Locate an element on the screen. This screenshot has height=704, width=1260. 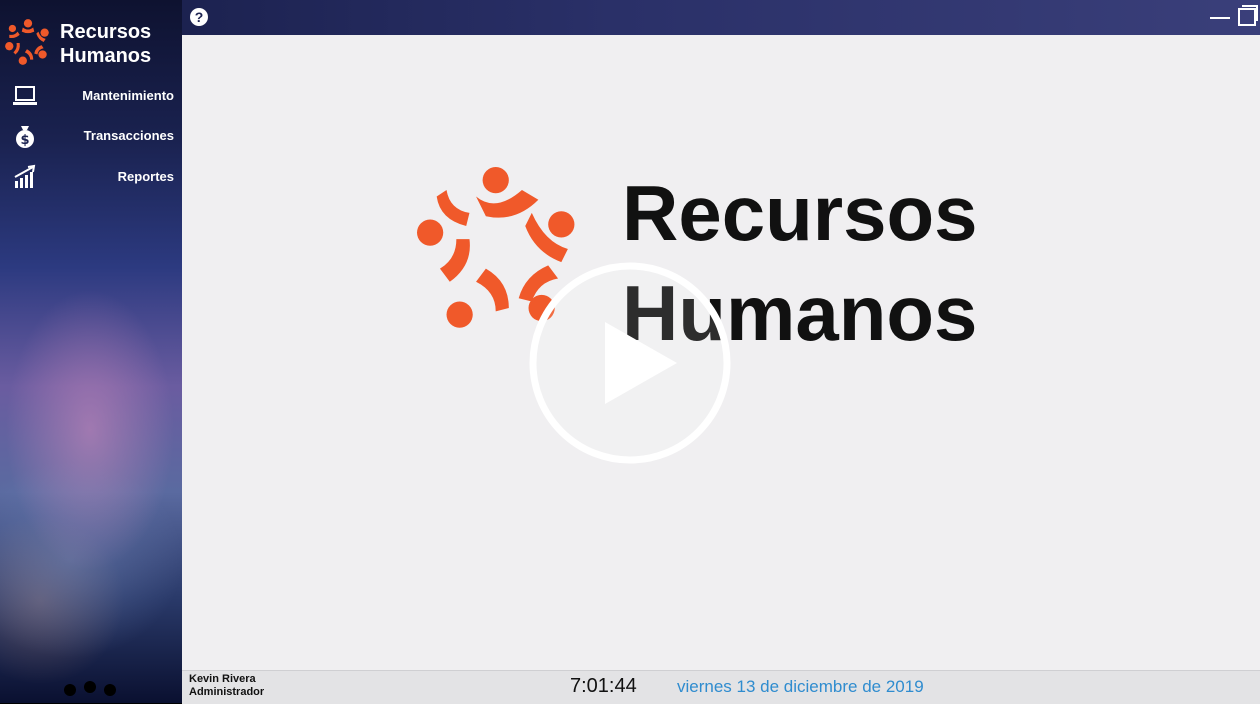
minimize-button is located at coordinates (1220, 18).